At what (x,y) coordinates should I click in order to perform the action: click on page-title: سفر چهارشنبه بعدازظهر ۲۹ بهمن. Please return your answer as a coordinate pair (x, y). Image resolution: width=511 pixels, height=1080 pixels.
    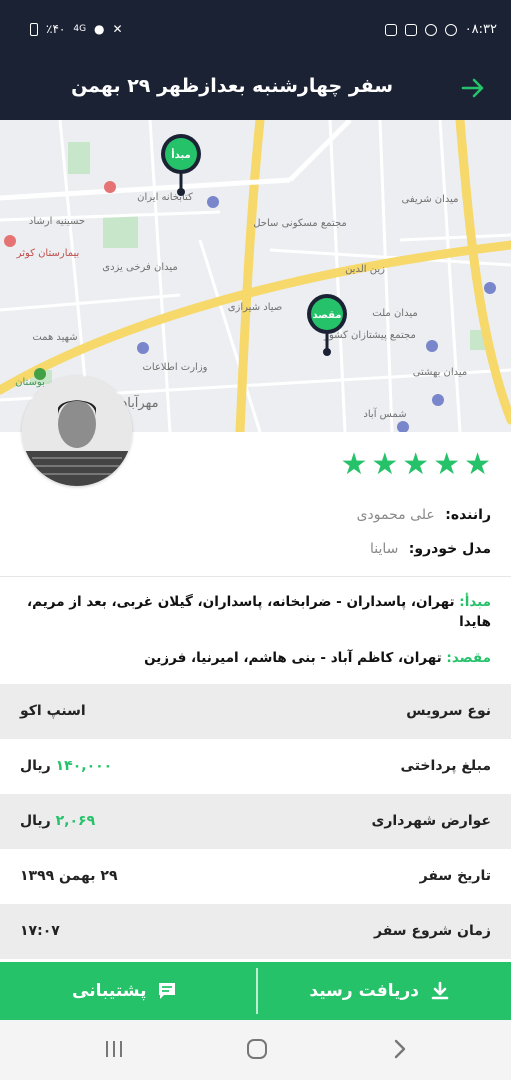
    Looking at the image, I should click on (232, 86).